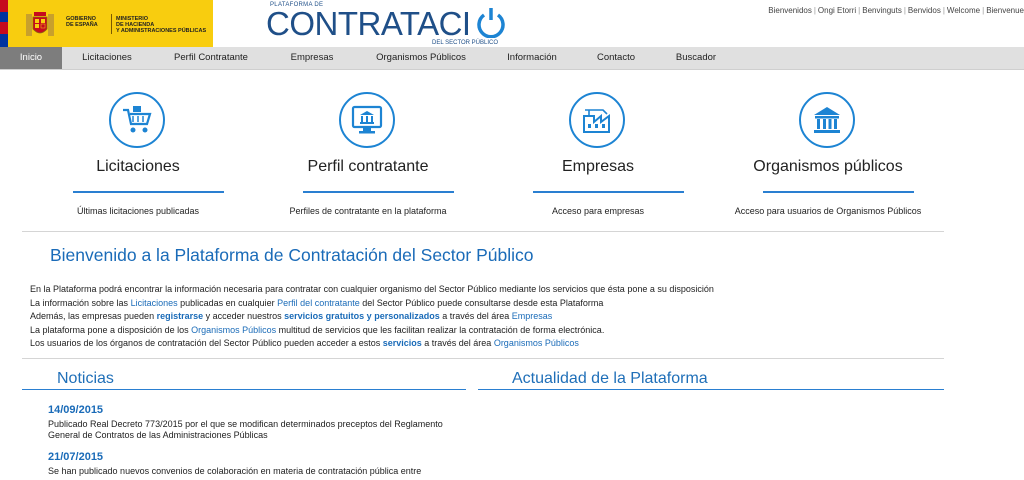 The height and width of the screenshot is (480, 1024). Describe the element at coordinates (211, 58) in the screenshot. I see `nav-item-perfil-contratante: Perfil Contratante` at that location.